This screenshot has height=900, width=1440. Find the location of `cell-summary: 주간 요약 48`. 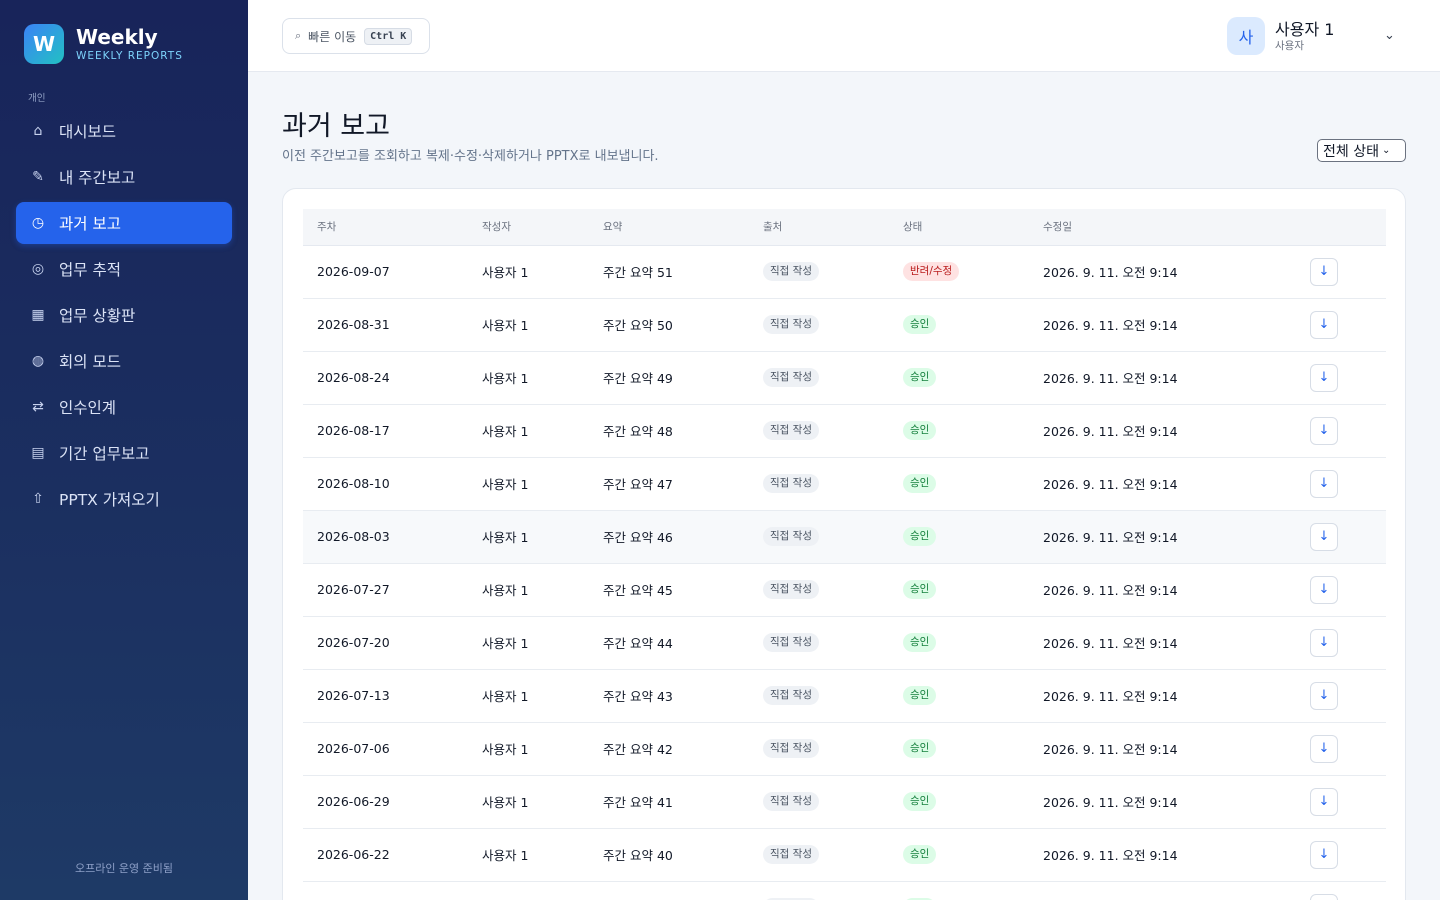

cell-summary: 주간 요약 48 is located at coordinates (638, 431).